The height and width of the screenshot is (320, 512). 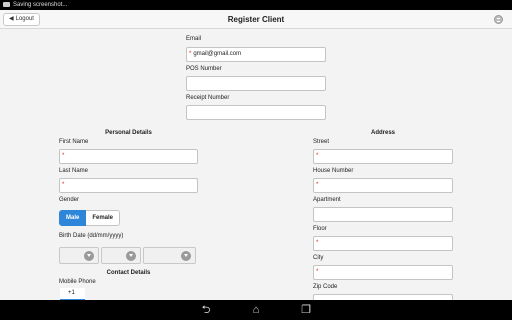 I want to click on country-code-value: +1, so click(x=71, y=293).